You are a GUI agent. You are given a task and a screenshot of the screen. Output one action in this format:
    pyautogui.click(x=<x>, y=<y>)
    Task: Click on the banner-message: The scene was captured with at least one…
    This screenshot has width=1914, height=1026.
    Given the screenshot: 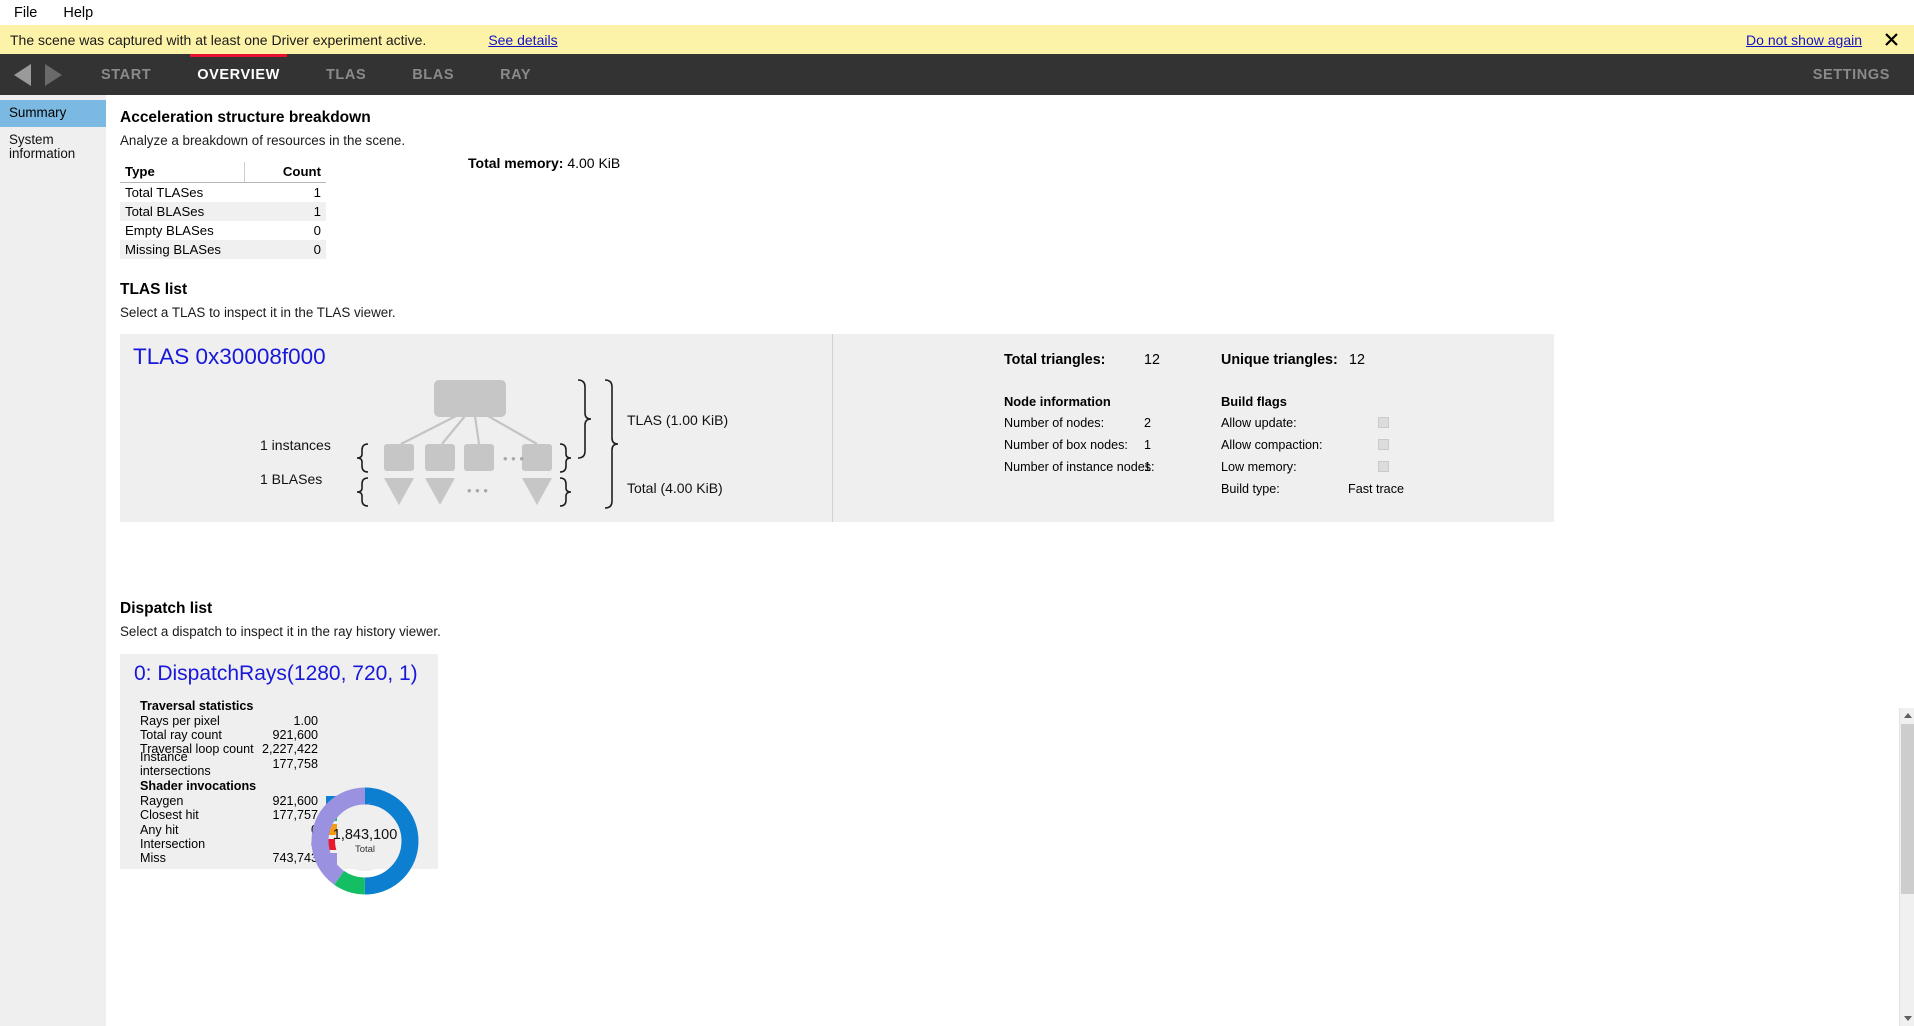 What is the action you would take?
    pyautogui.click(x=218, y=39)
    